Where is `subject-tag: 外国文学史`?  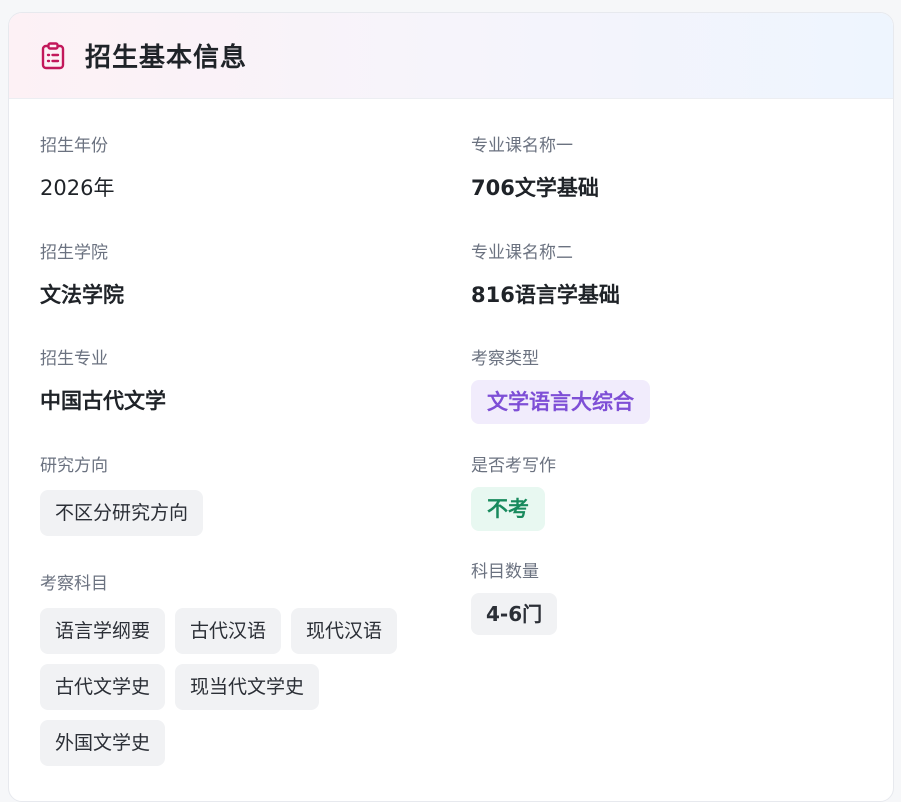
subject-tag: 外国文学史 is located at coordinates (103, 743).